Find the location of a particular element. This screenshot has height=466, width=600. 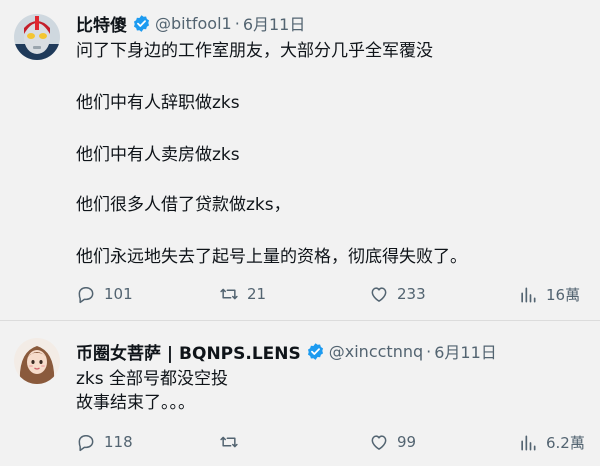

tweet-text-line: 故事结束了。。。 is located at coordinates (135, 403).